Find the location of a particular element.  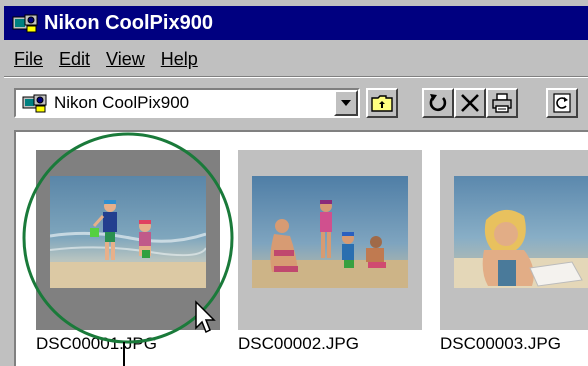

menu-view-label: View is located at coordinates (125, 58).